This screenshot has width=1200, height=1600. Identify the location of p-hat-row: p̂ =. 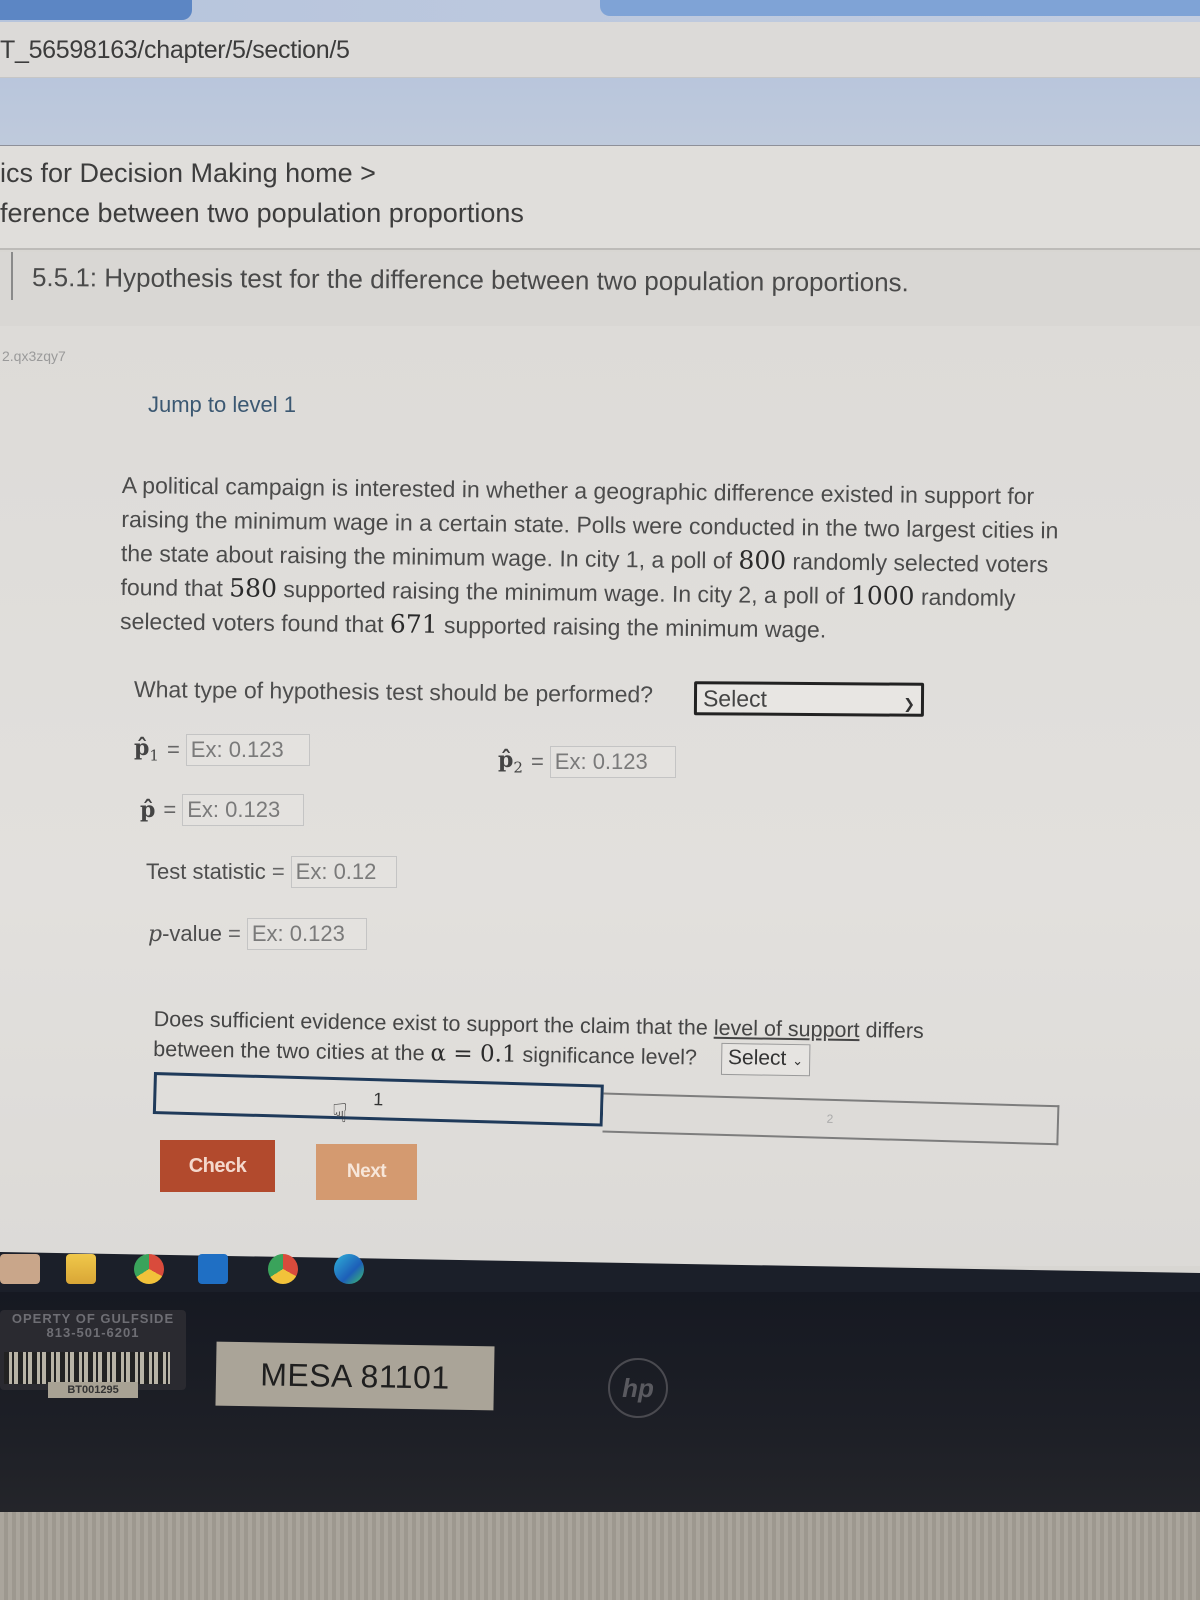
(222, 810).